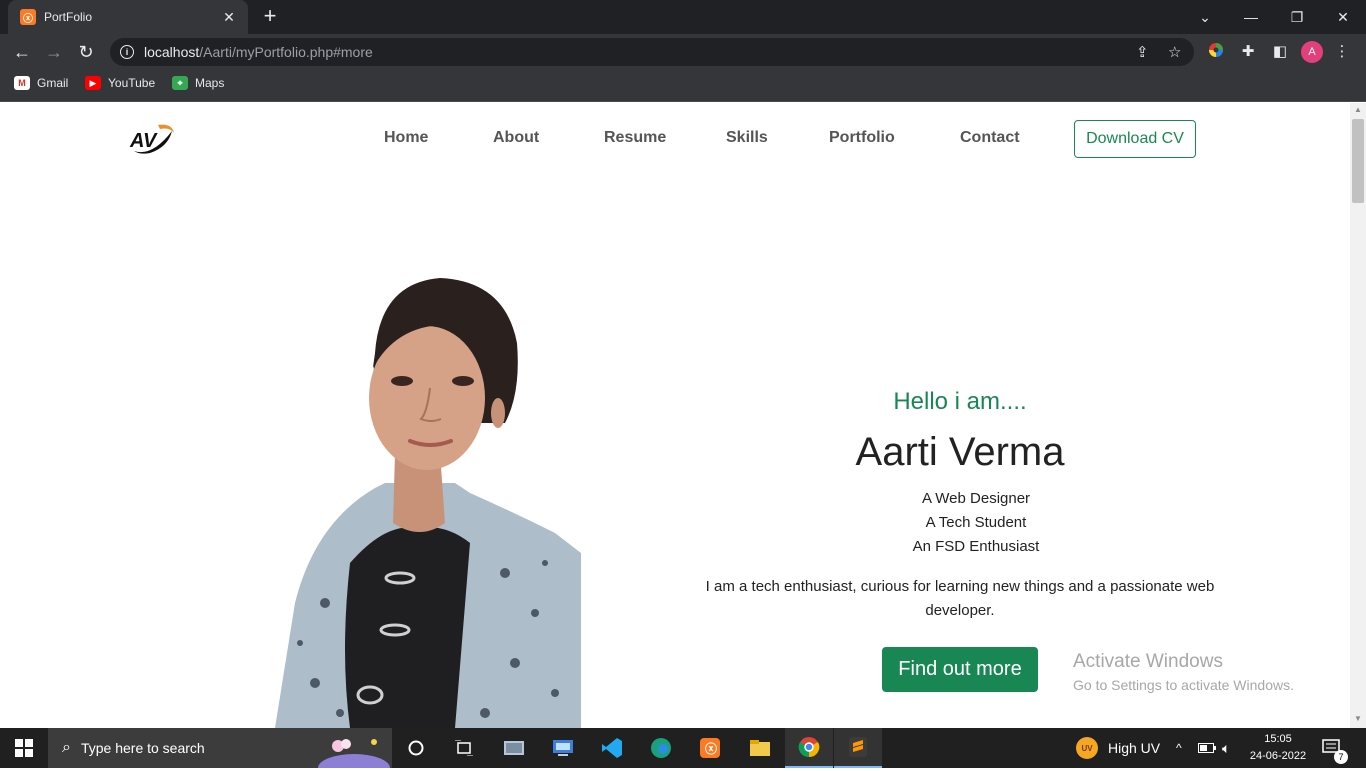  Describe the element at coordinates (66, 747) in the screenshot. I see `search-icon: ⌕` at that location.